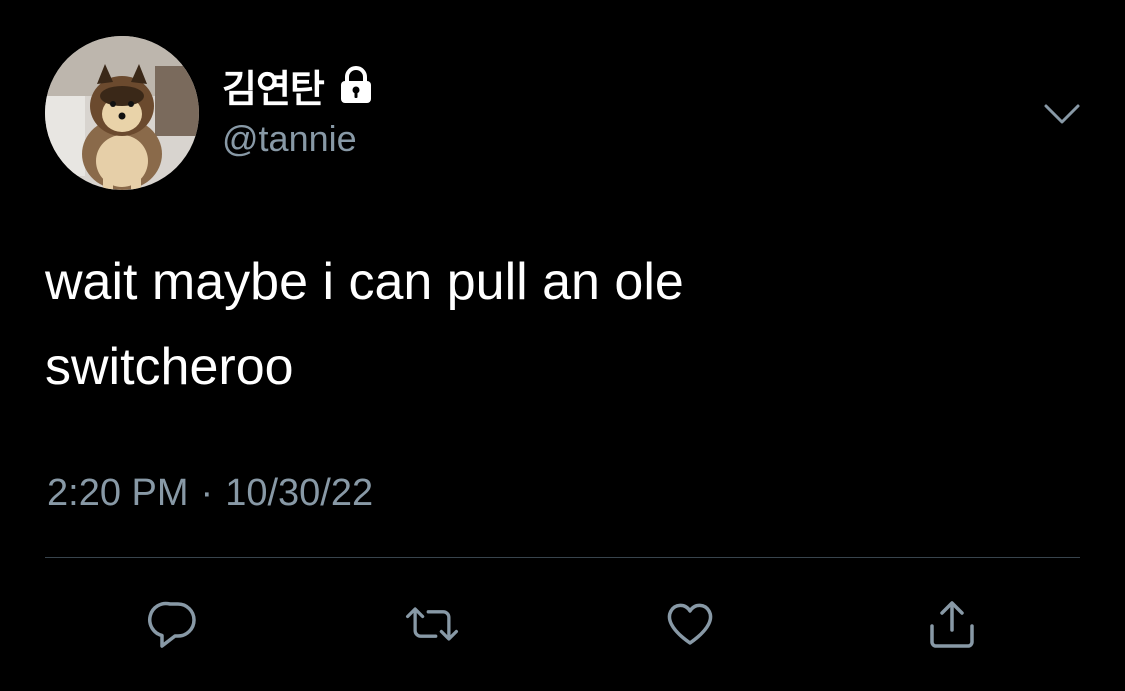  I want to click on name-row: 김연탄, so click(299, 85).